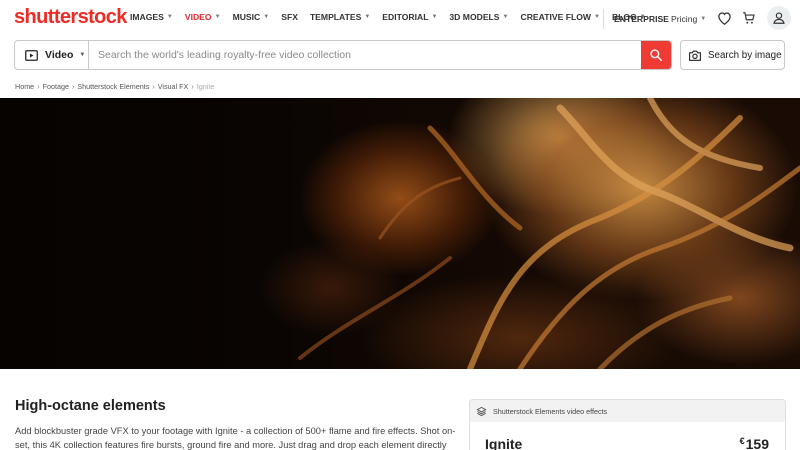 The height and width of the screenshot is (450, 800). What do you see at coordinates (405, 17) in the screenshot?
I see `nav-item-label: EDITORIAL` at bounding box center [405, 17].